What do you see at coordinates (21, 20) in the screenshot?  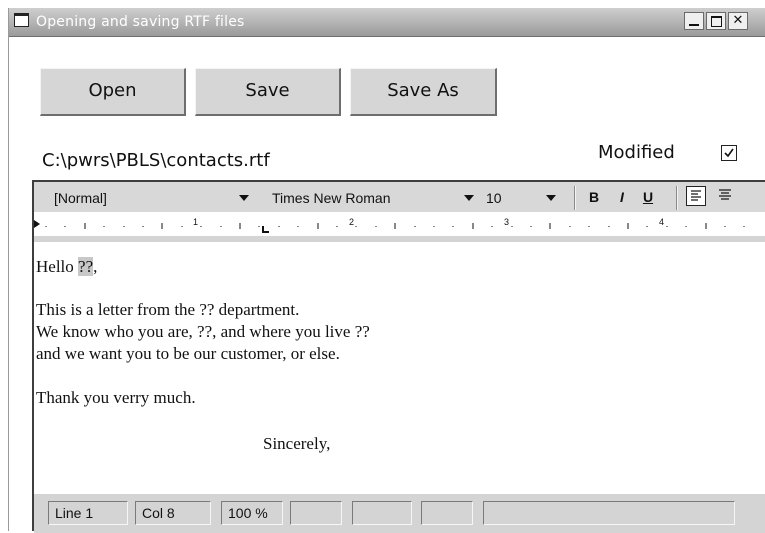 I see `window-app-icon` at bounding box center [21, 20].